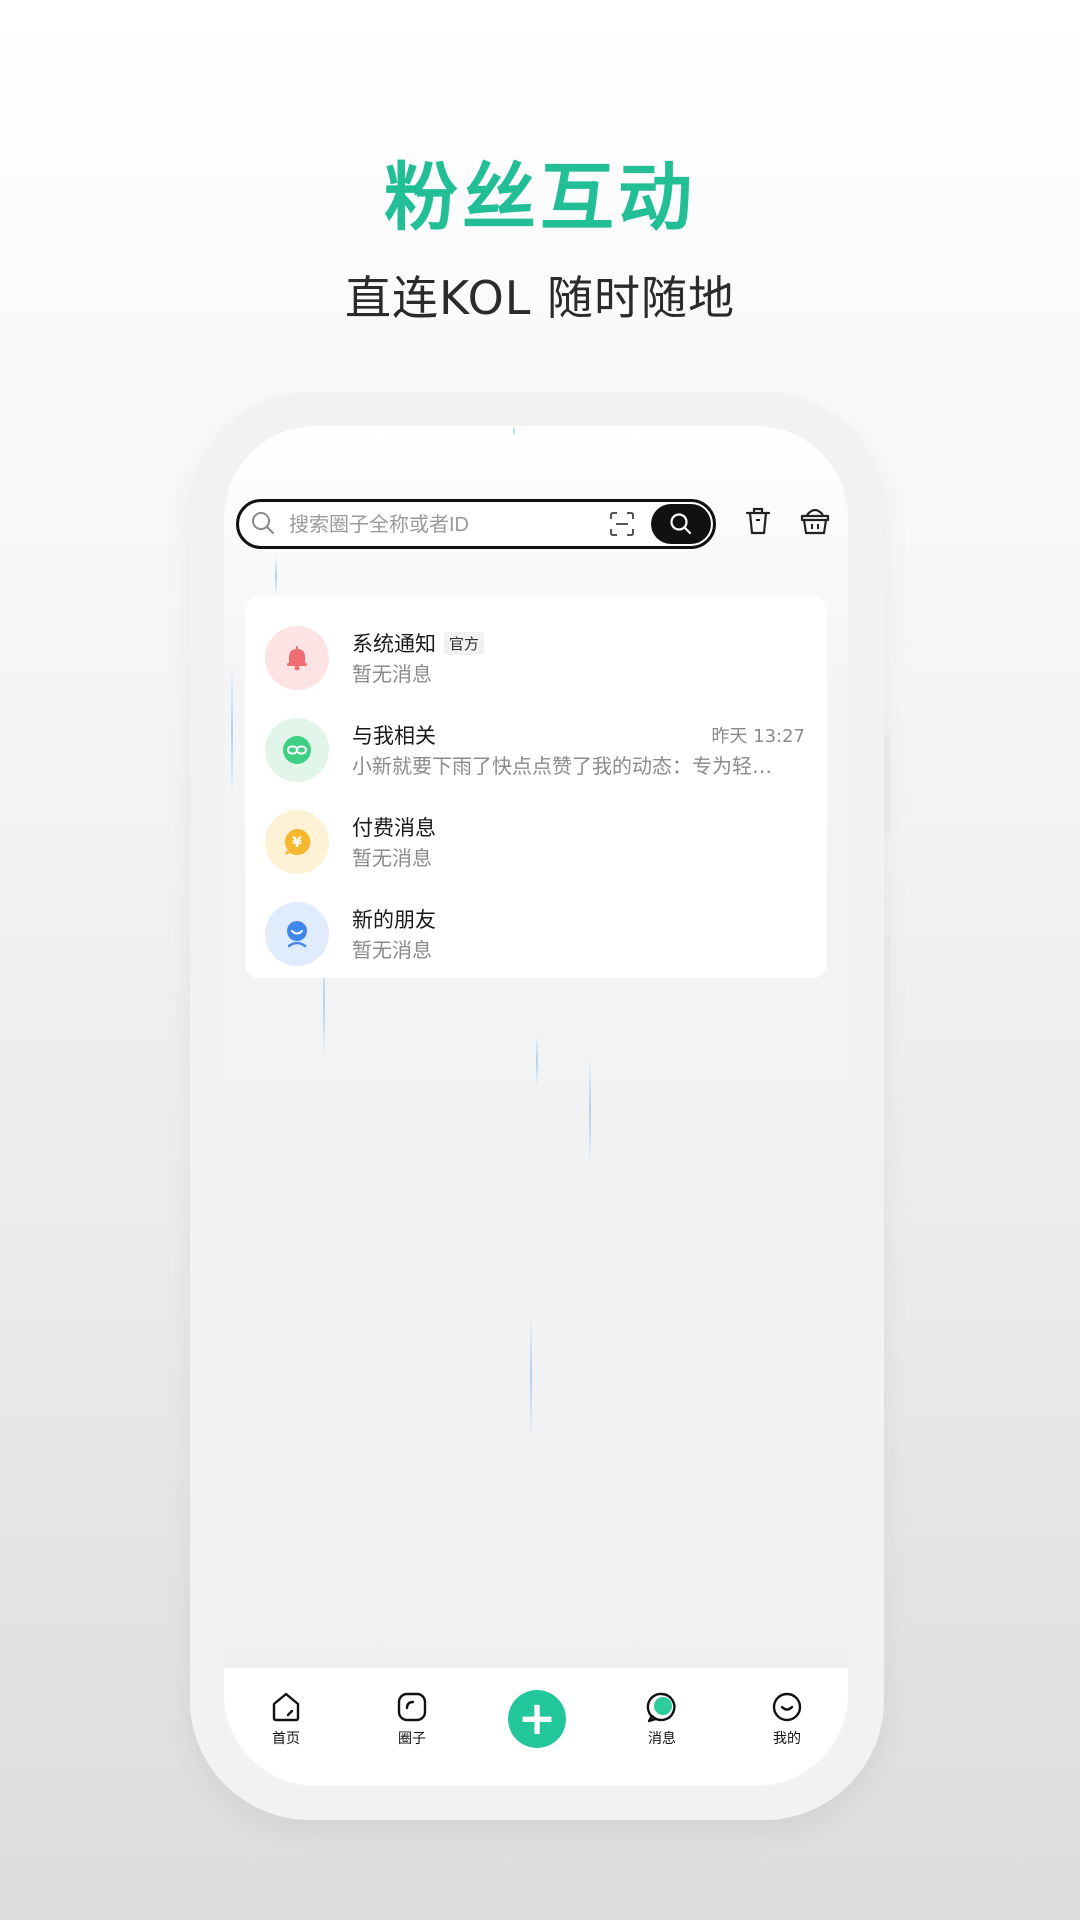 The width and height of the screenshot is (1080, 1920). Describe the element at coordinates (787, 1707) in the screenshot. I see `profile-icon` at that location.